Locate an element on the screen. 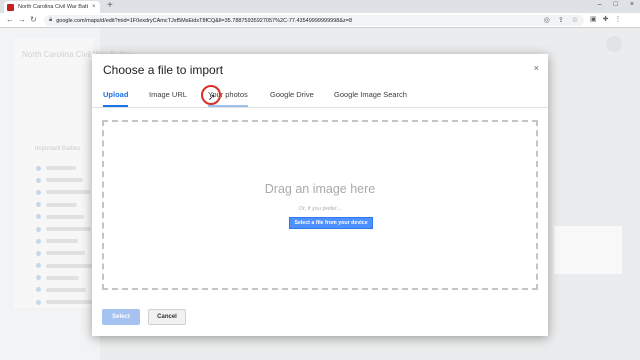 This screenshot has height=360, width=640. dialog-title: Choose a file to import is located at coordinates (163, 70).